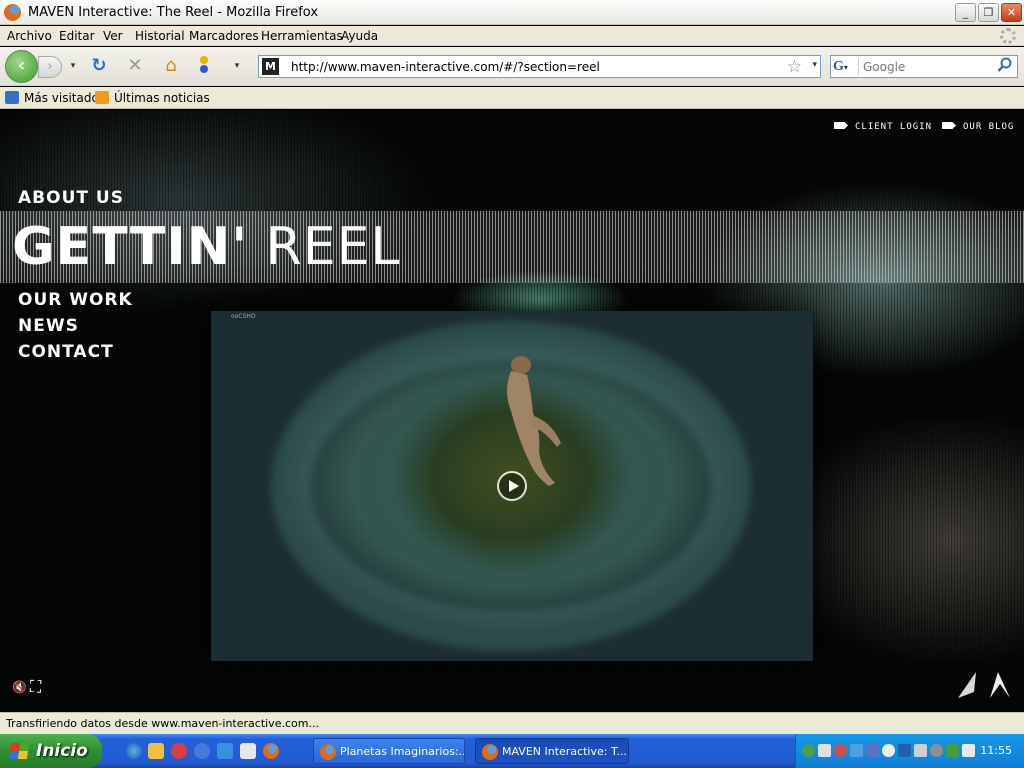  Describe the element at coordinates (160, 36) in the screenshot. I see `menu-historial: Historial` at that location.